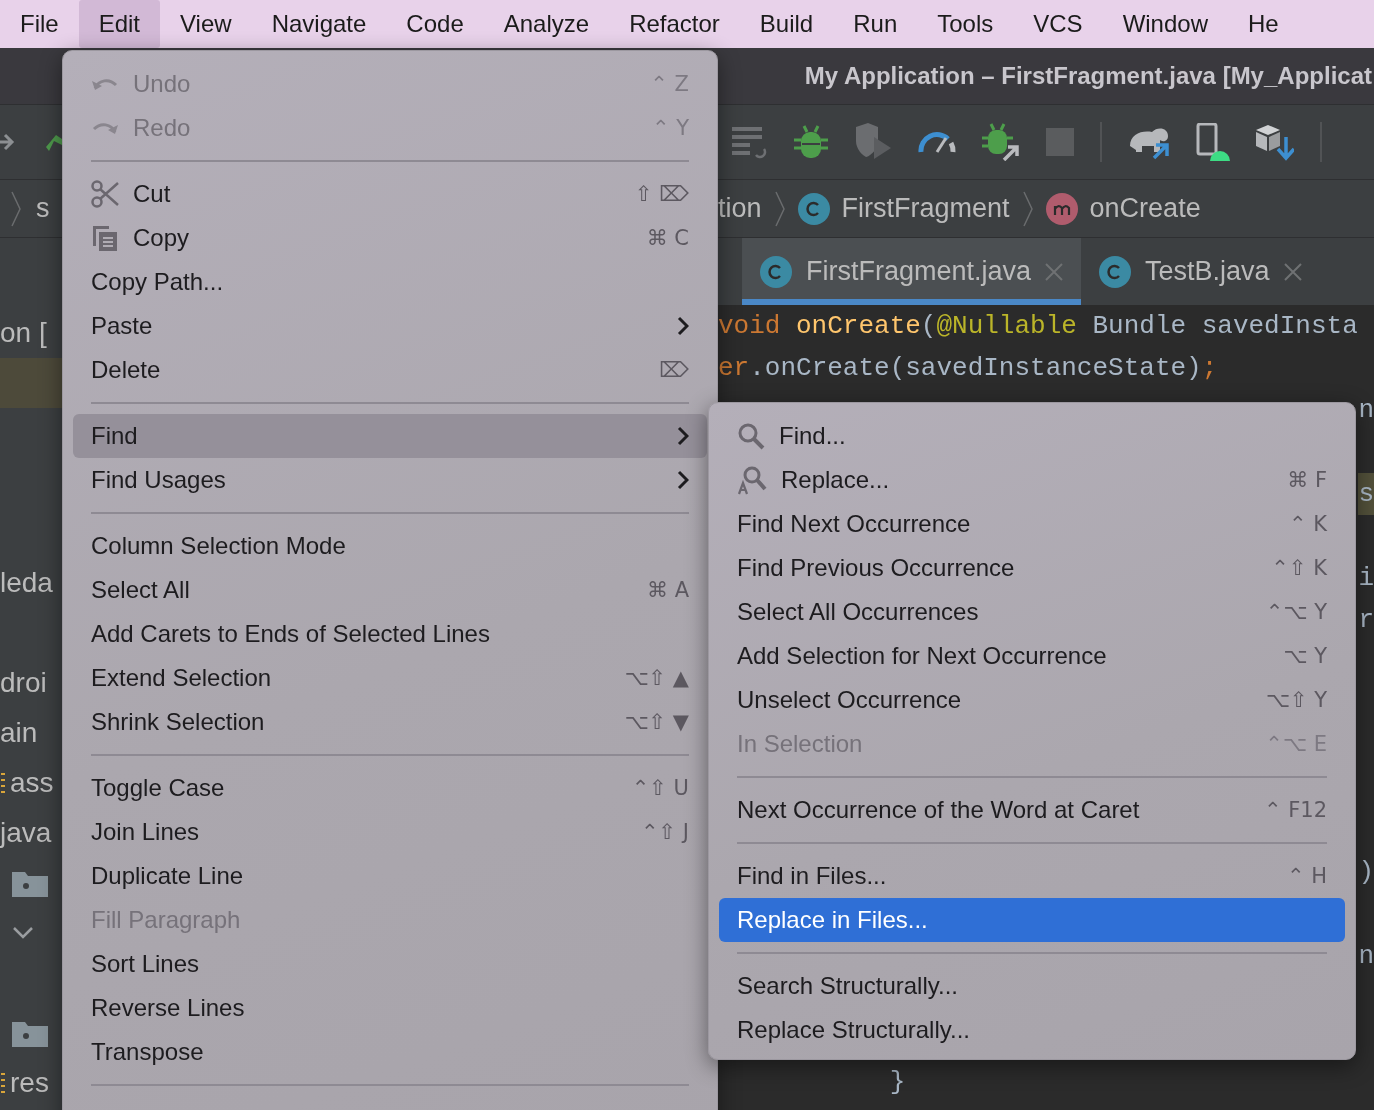 The height and width of the screenshot is (1110, 1374). Describe the element at coordinates (390, 678) in the screenshot. I see `menu-item: Extend Selection ⌥⇧ ▲` at that location.